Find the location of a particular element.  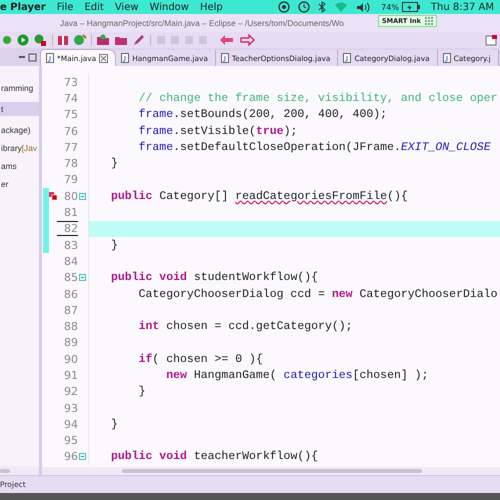

code-line: new HangmanGame( categories[chosen] ); is located at coordinates (296, 375).